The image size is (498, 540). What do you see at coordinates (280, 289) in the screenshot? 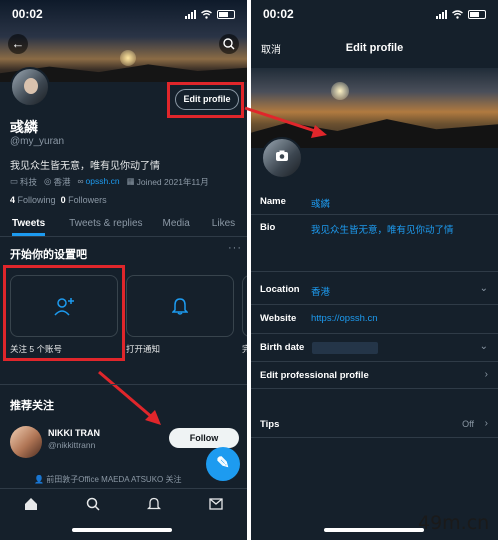
I see `location-label: Location` at bounding box center [280, 289].